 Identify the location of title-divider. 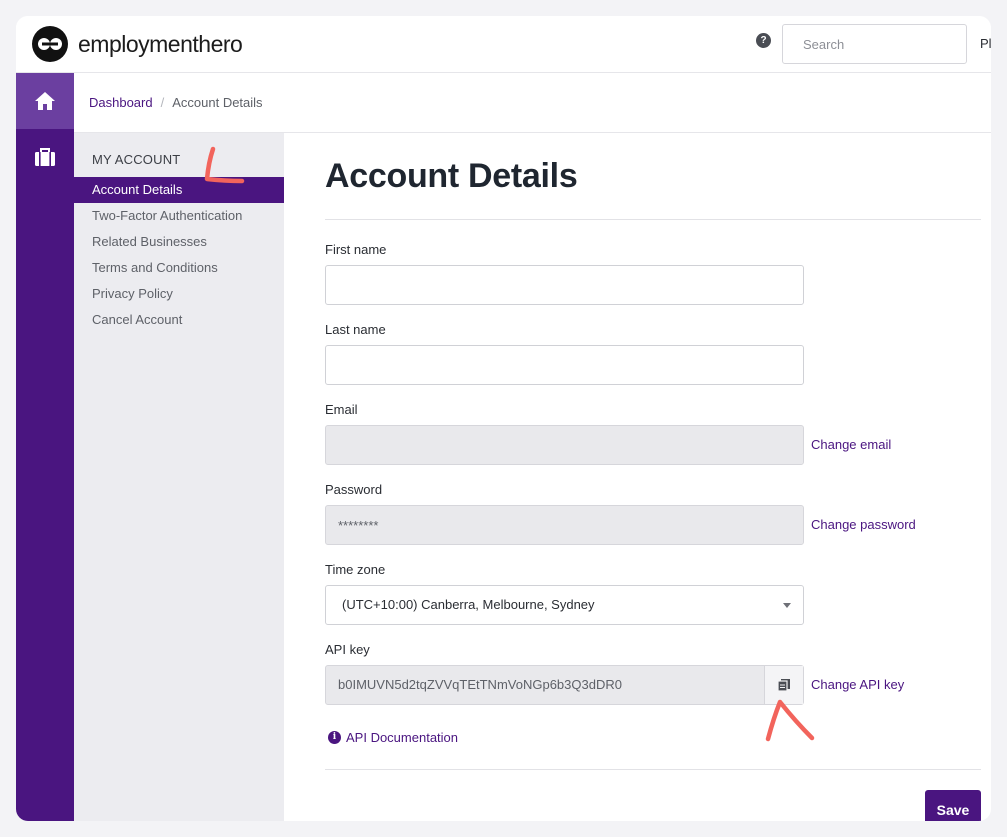
(653, 219).